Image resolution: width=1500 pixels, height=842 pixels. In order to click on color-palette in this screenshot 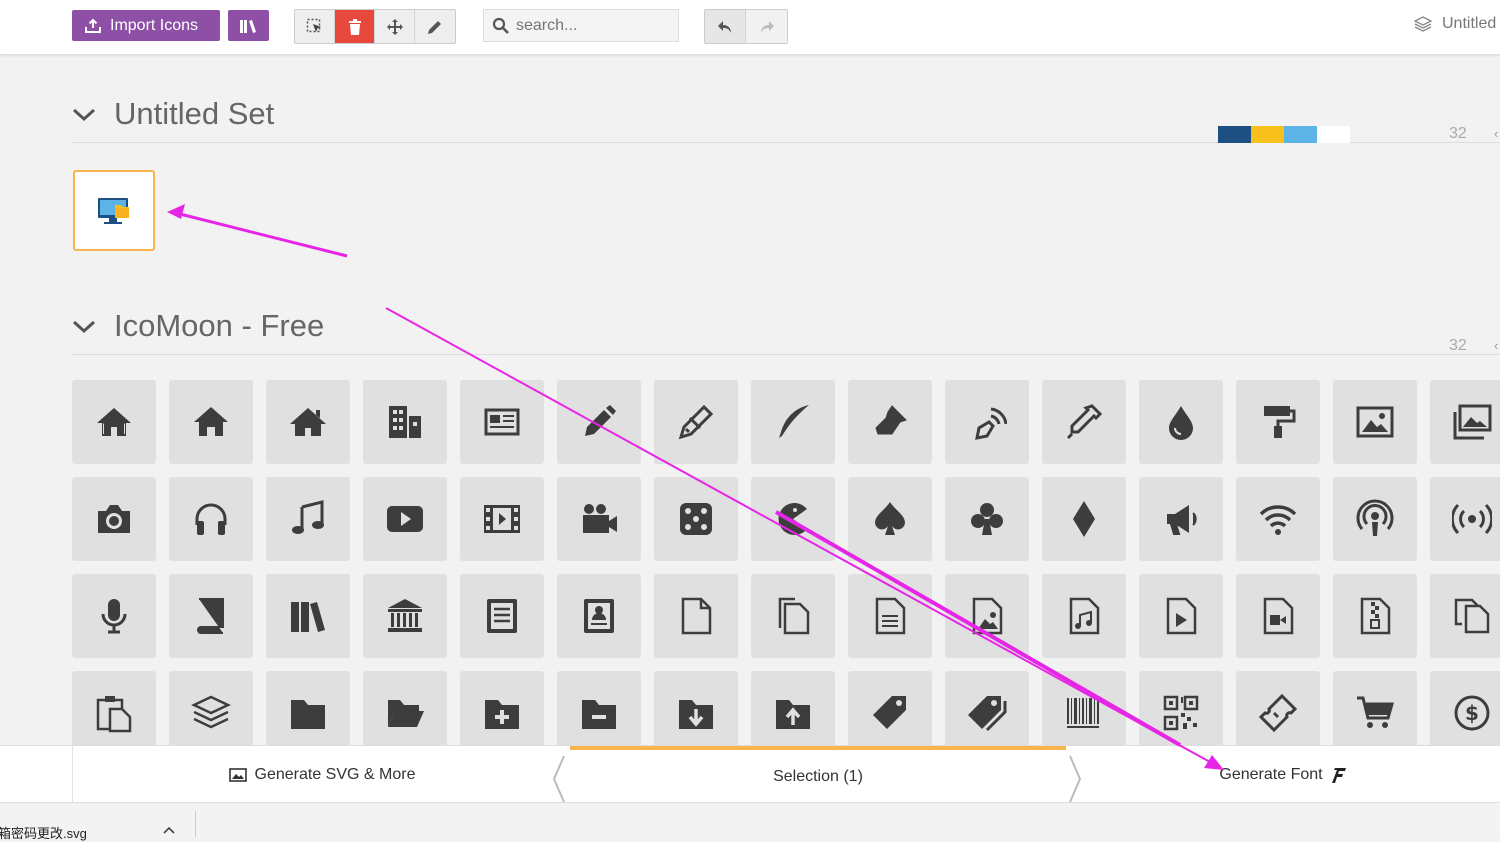, I will do `click(1284, 134)`.